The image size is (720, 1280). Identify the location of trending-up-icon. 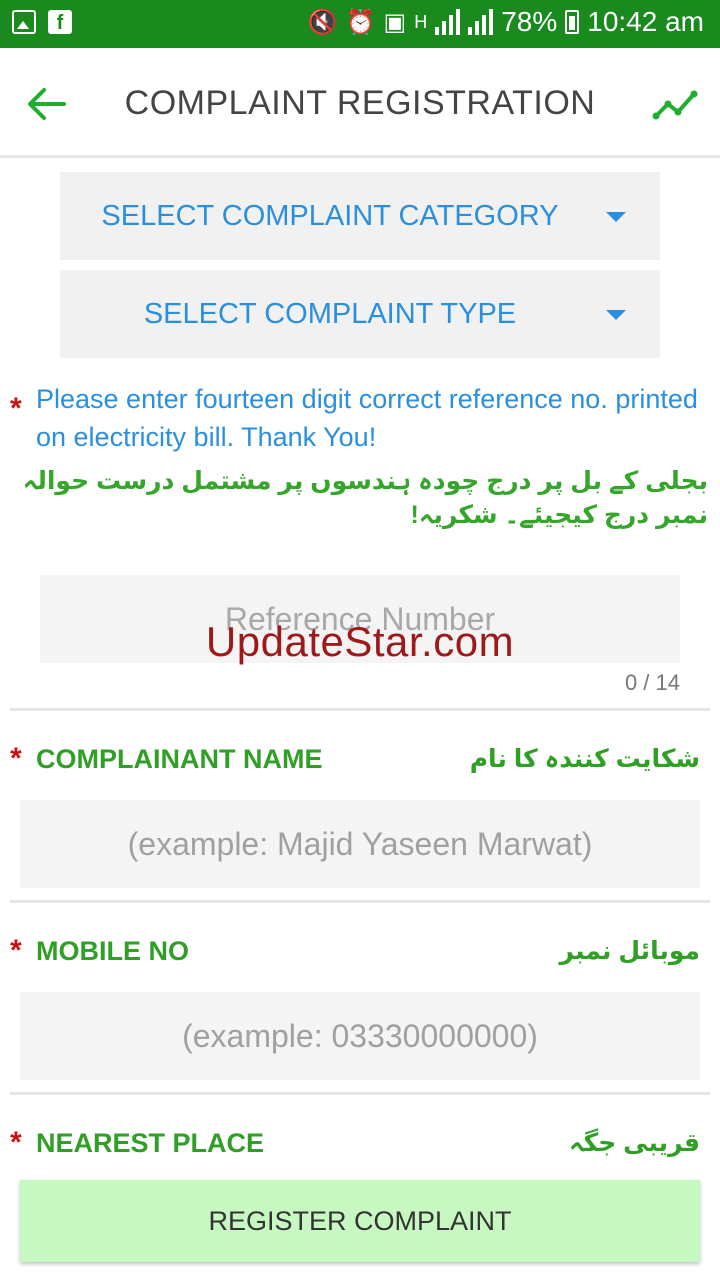
(676, 104).